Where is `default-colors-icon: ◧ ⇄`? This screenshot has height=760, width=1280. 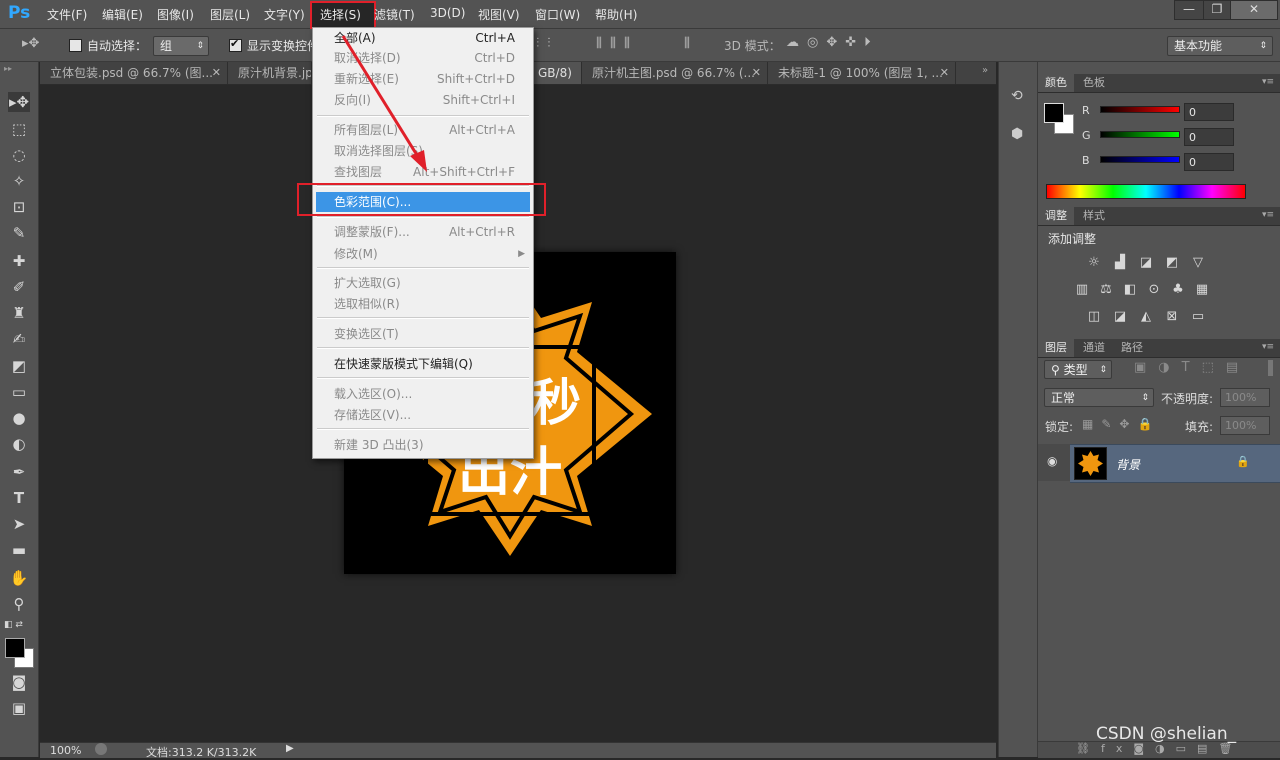
default-colors-icon: ◧ ⇄ is located at coordinates (13, 625).